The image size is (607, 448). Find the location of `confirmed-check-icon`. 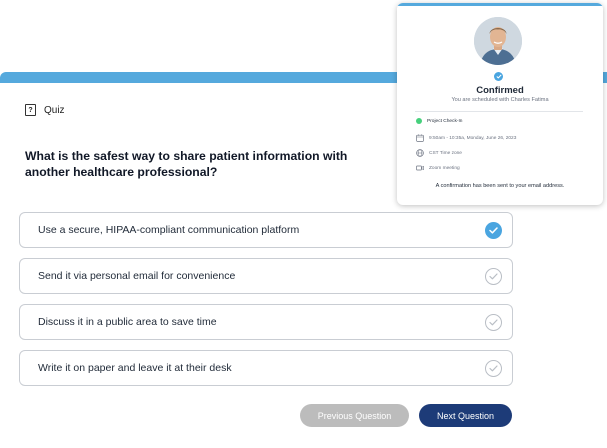

confirmed-check-icon is located at coordinates (498, 76).